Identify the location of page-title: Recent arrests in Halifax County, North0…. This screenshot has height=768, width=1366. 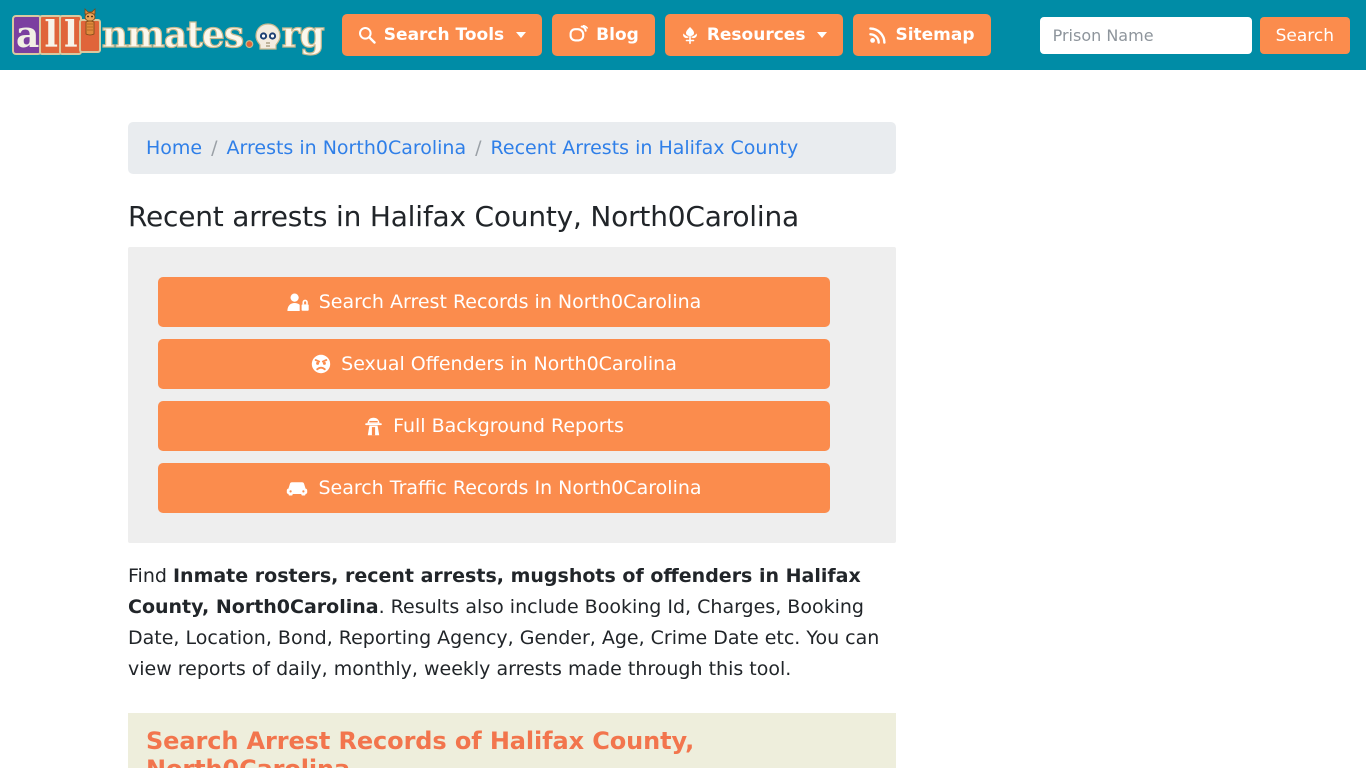
(463, 216).